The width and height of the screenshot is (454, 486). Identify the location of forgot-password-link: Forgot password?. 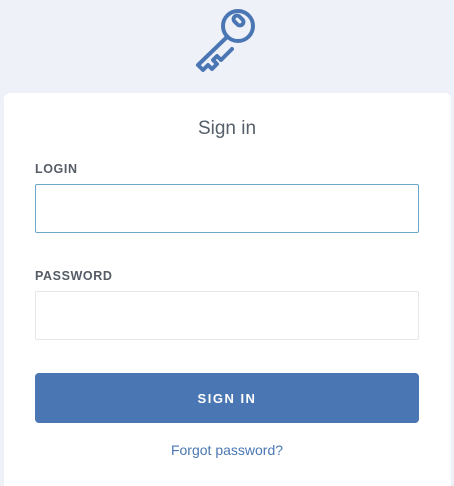
(227, 450).